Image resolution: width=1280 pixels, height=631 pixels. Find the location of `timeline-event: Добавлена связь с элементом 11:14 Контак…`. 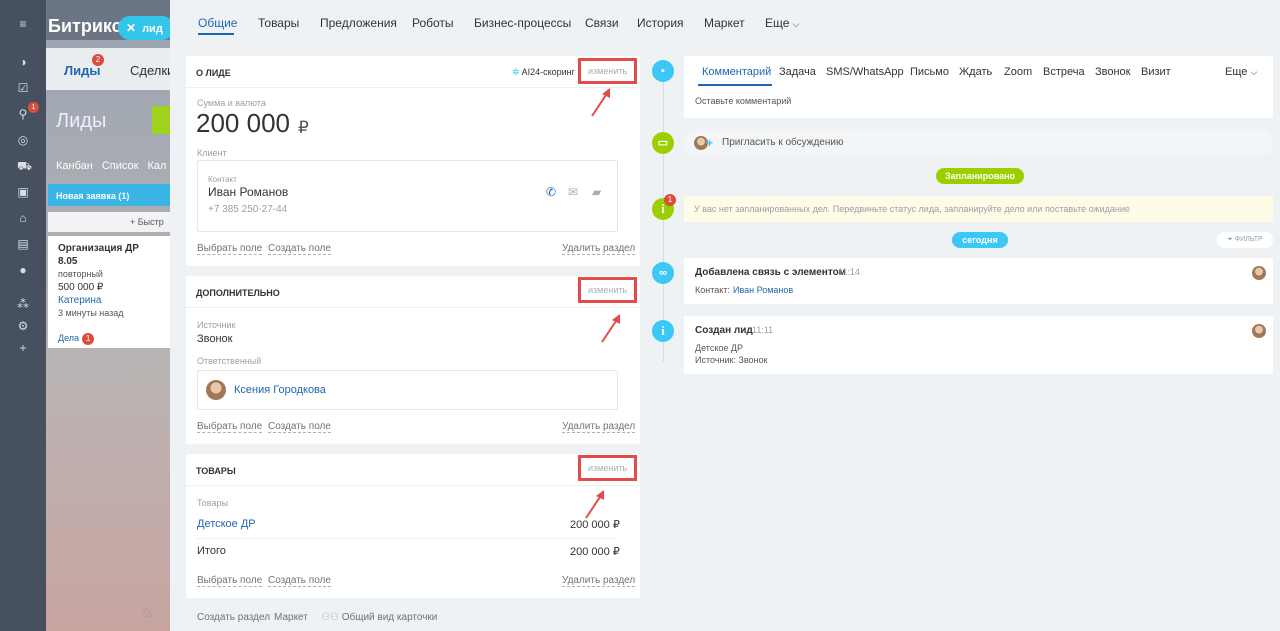

timeline-event: Добавлена связь с элементом 11:14 Контак… is located at coordinates (978, 281).